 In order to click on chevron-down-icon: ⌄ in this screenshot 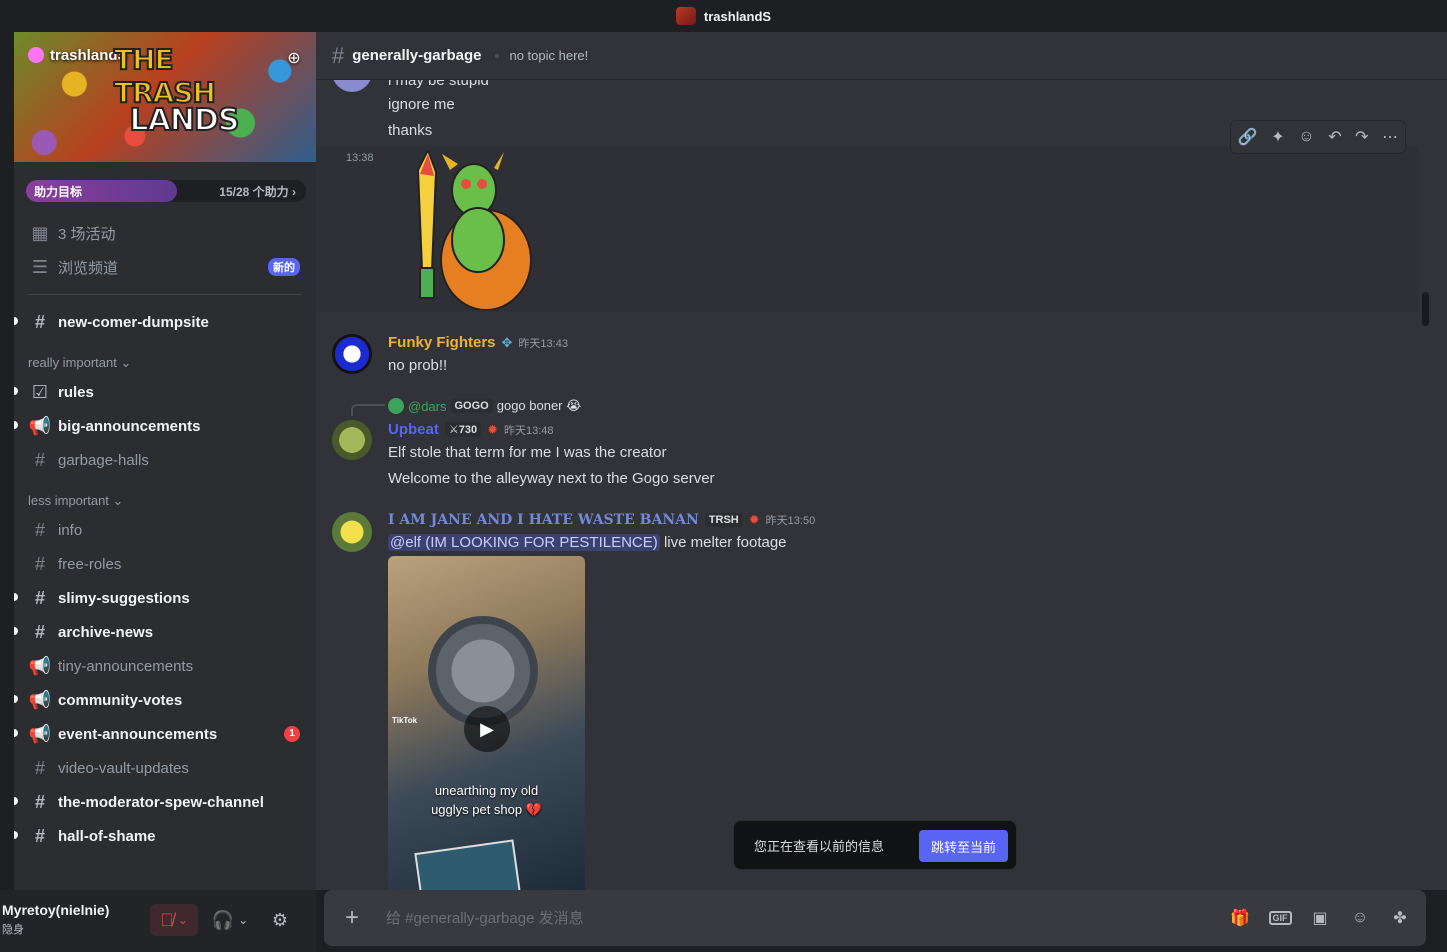, I will do `click(182, 920)`.